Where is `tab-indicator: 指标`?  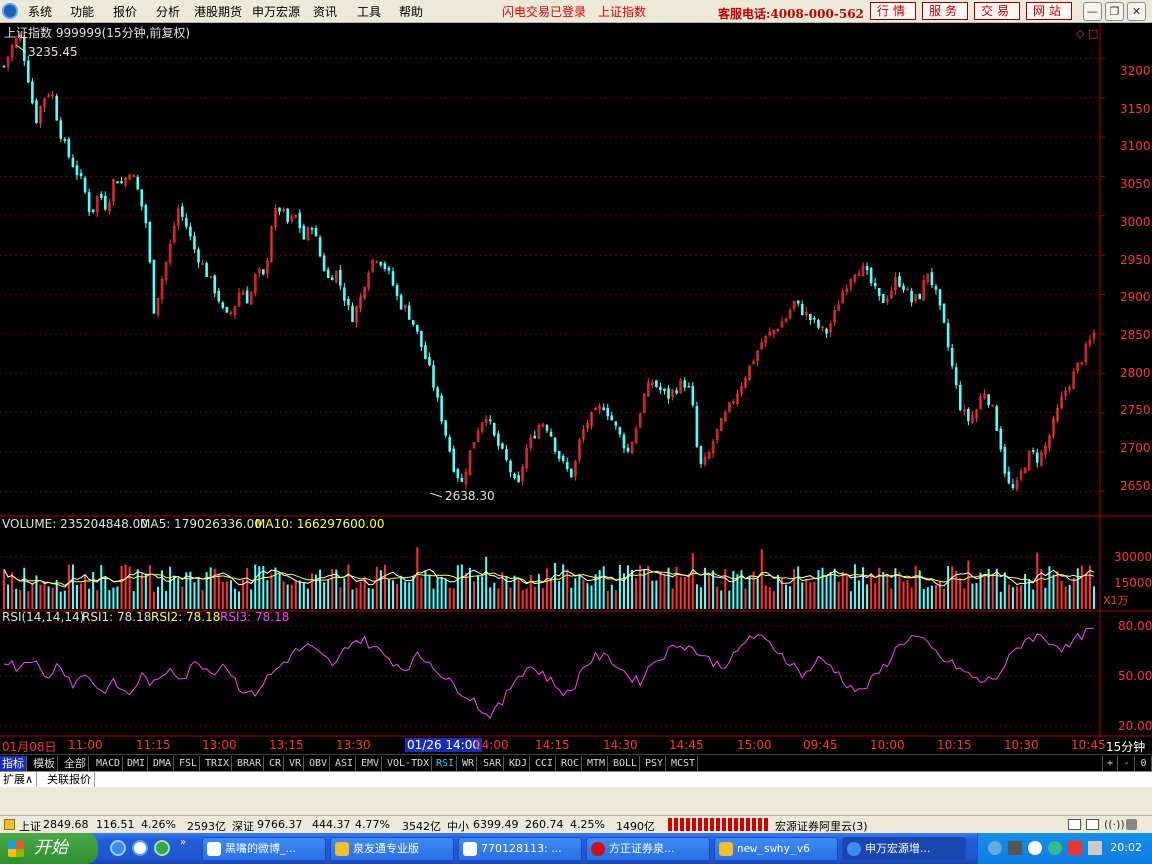
tab-indicator: 指标 is located at coordinates (13, 763).